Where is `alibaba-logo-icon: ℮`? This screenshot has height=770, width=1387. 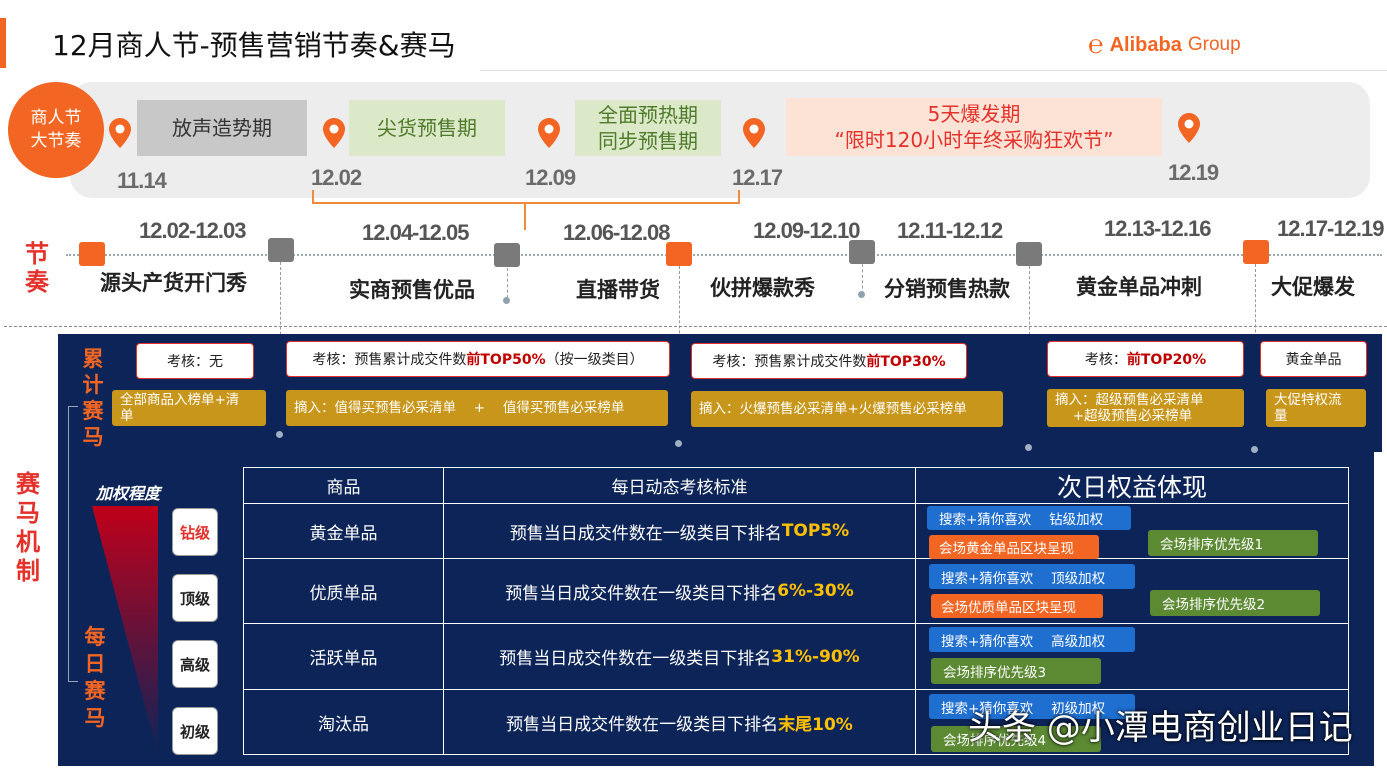 alibaba-logo-icon: ℮ is located at coordinates (1096, 45).